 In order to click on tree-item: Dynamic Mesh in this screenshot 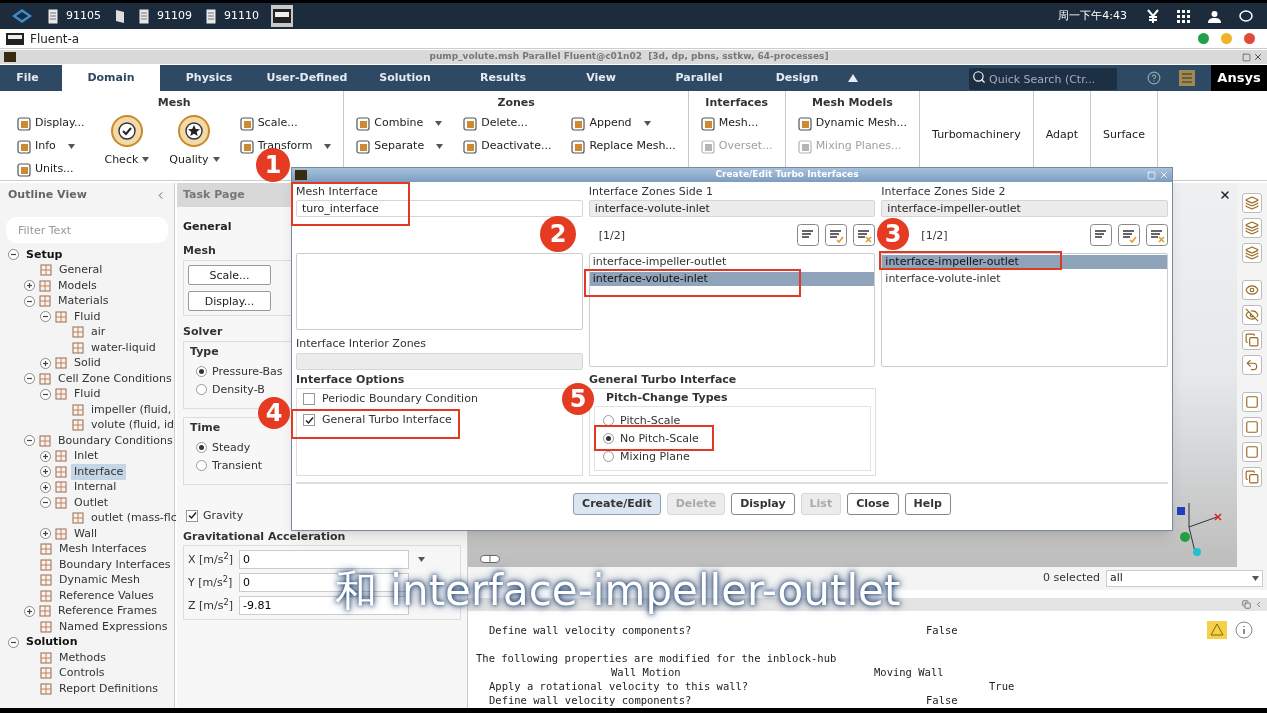, I will do `click(99, 580)`.